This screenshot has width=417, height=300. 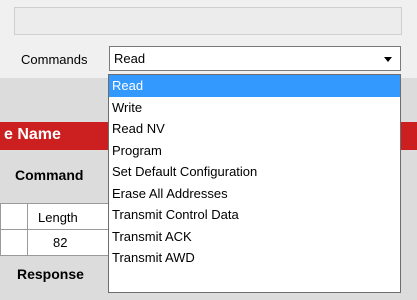 What do you see at coordinates (130, 58) in the screenshot?
I see `commands-selected-value: Read` at bounding box center [130, 58].